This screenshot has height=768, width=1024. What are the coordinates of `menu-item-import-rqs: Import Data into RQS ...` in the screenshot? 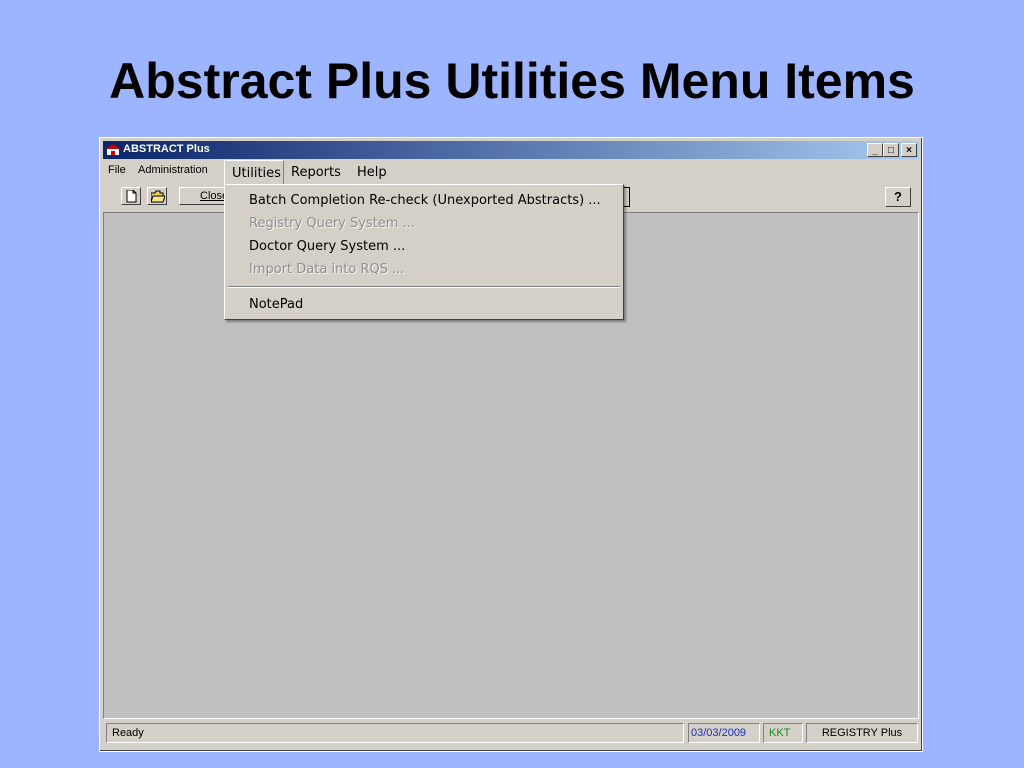 It's located at (327, 269).